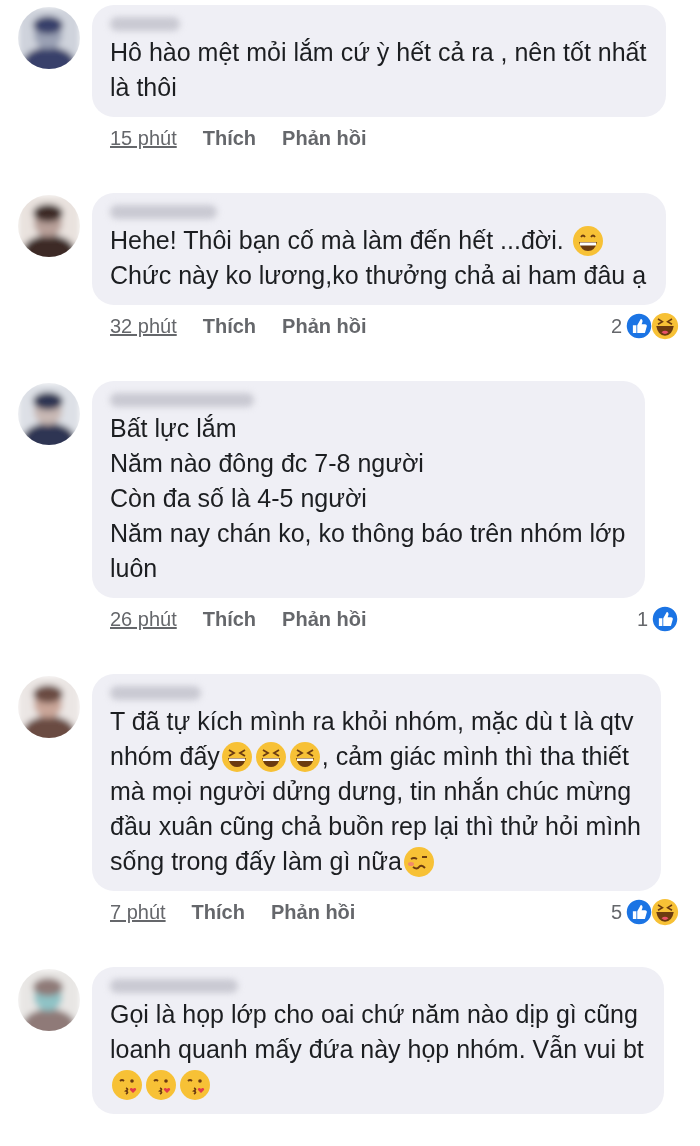 Image resolution: width=700 pixels, height=1146 pixels. I want to click on comment-text: , cảm giác mình thì tha thiết, so click(475, 756).